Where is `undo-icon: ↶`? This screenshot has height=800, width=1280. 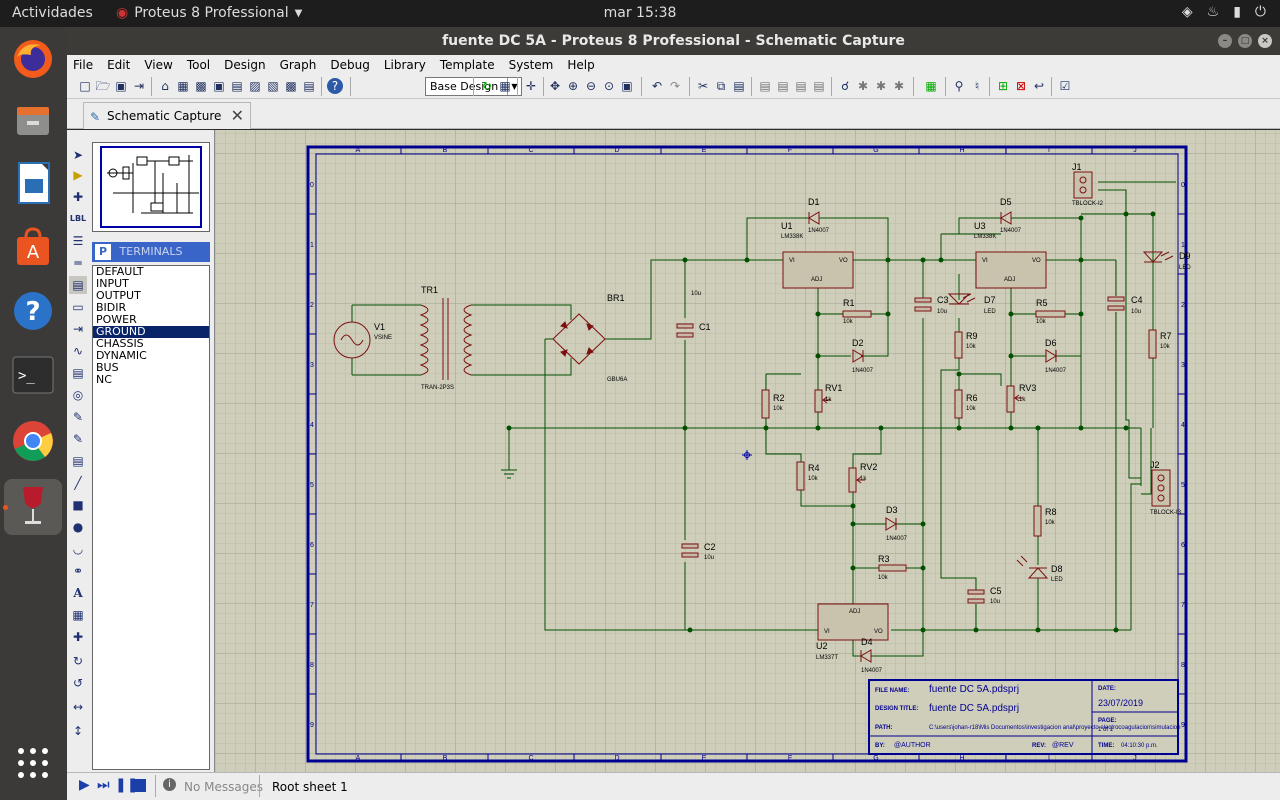 undo-icon: ↶ is located at coordinates (657, 86).